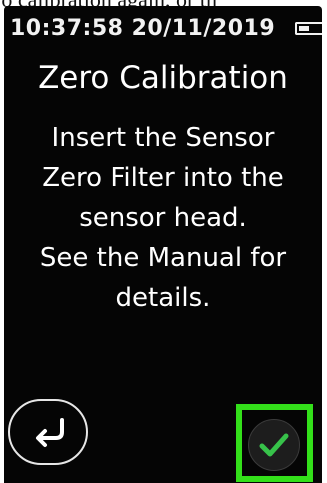 Image resolution: width=327 pixels, height=483 pixels. Describe the element at coordinates (163, 298) in the screenshot. I see `instruction-line: details.` at that location.